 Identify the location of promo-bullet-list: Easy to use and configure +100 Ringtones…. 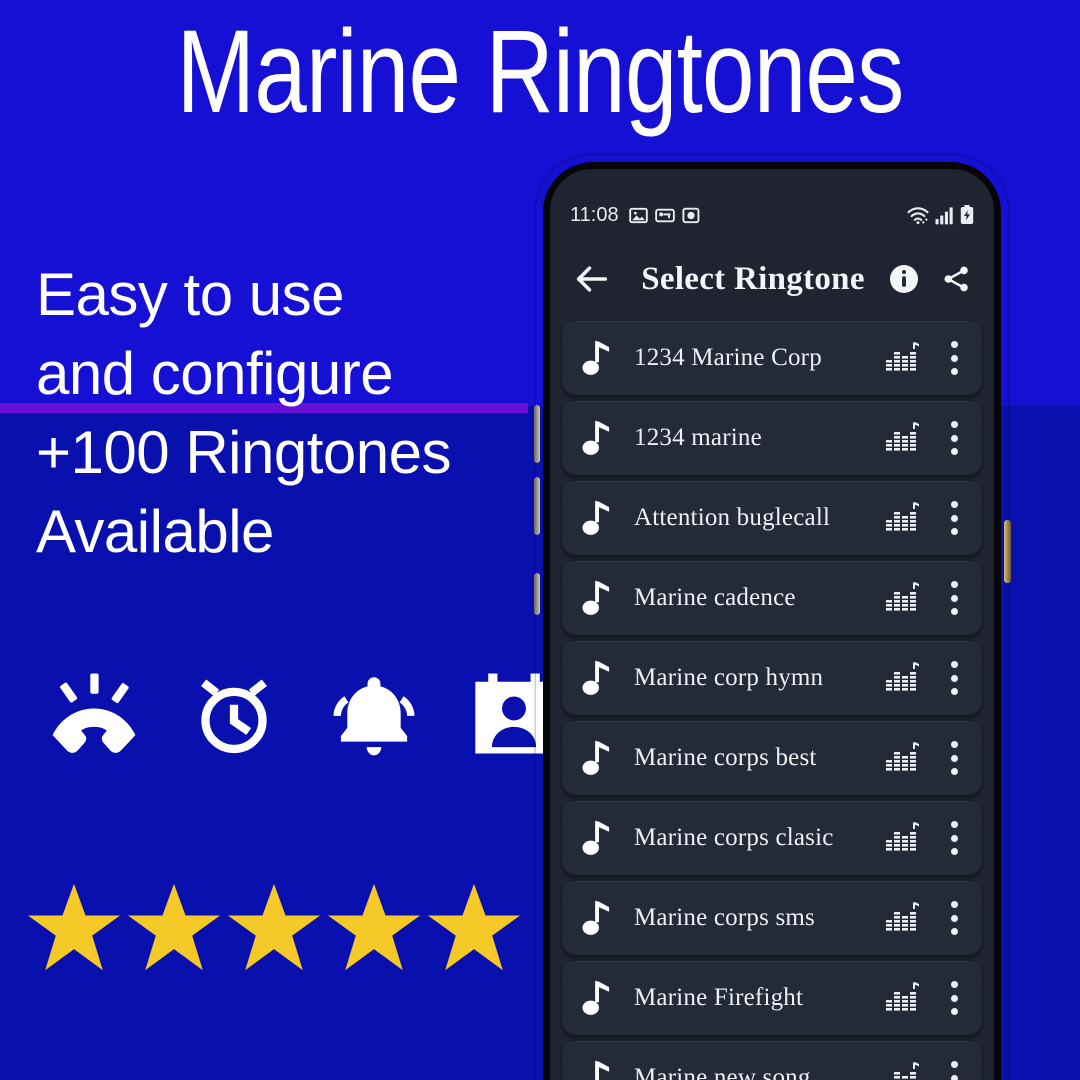
(286, 413).